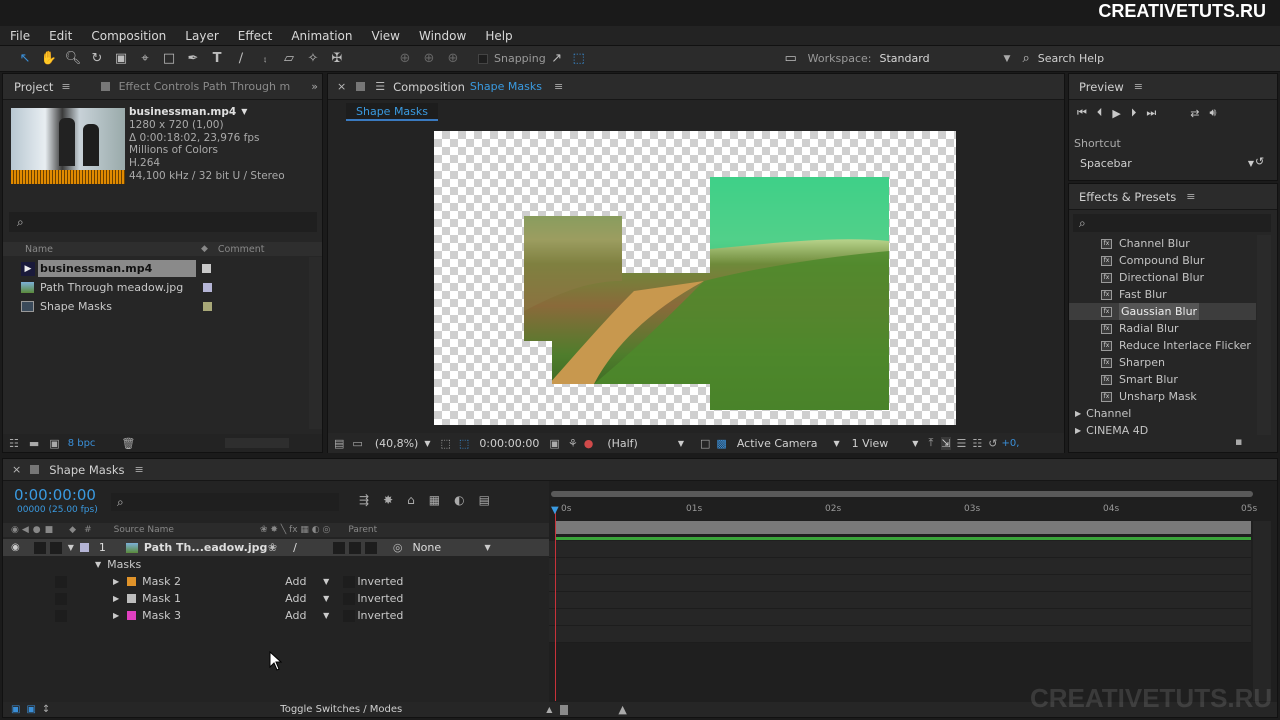  I want to click on expand-time-controls-icon: ↕, so click(46, 709).